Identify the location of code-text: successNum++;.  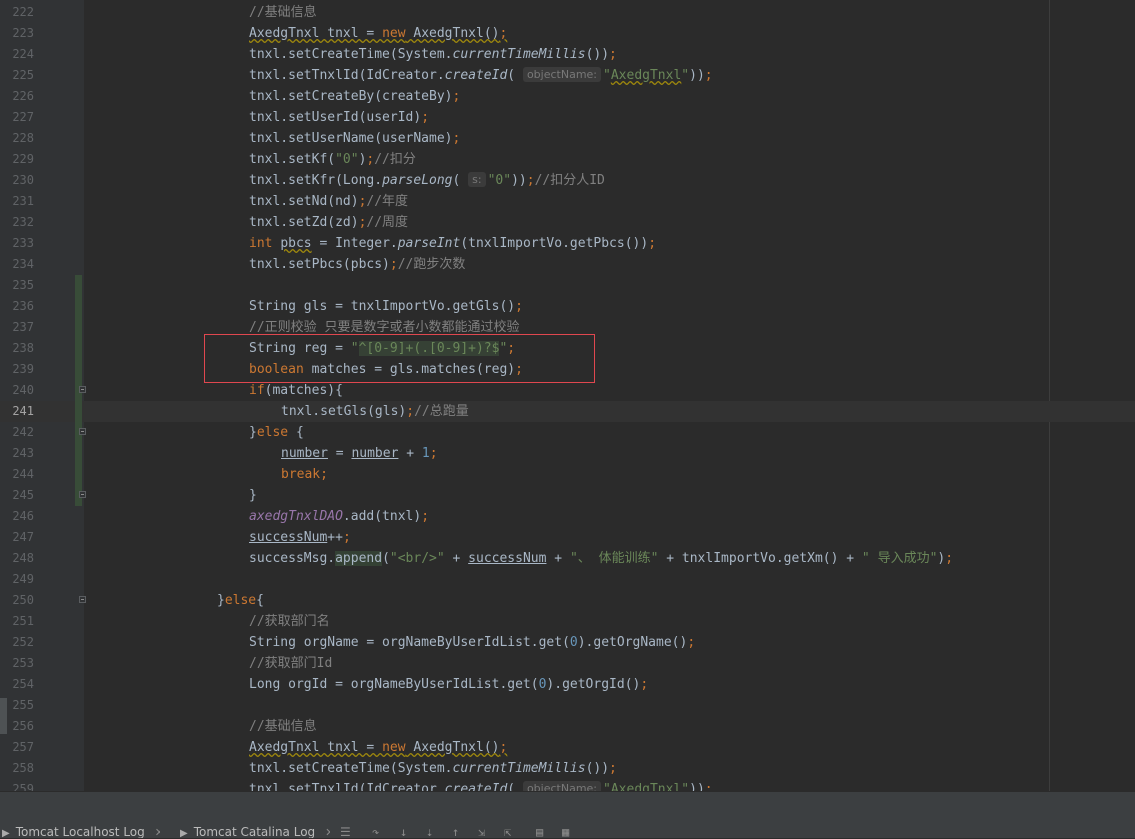
(300, 537).